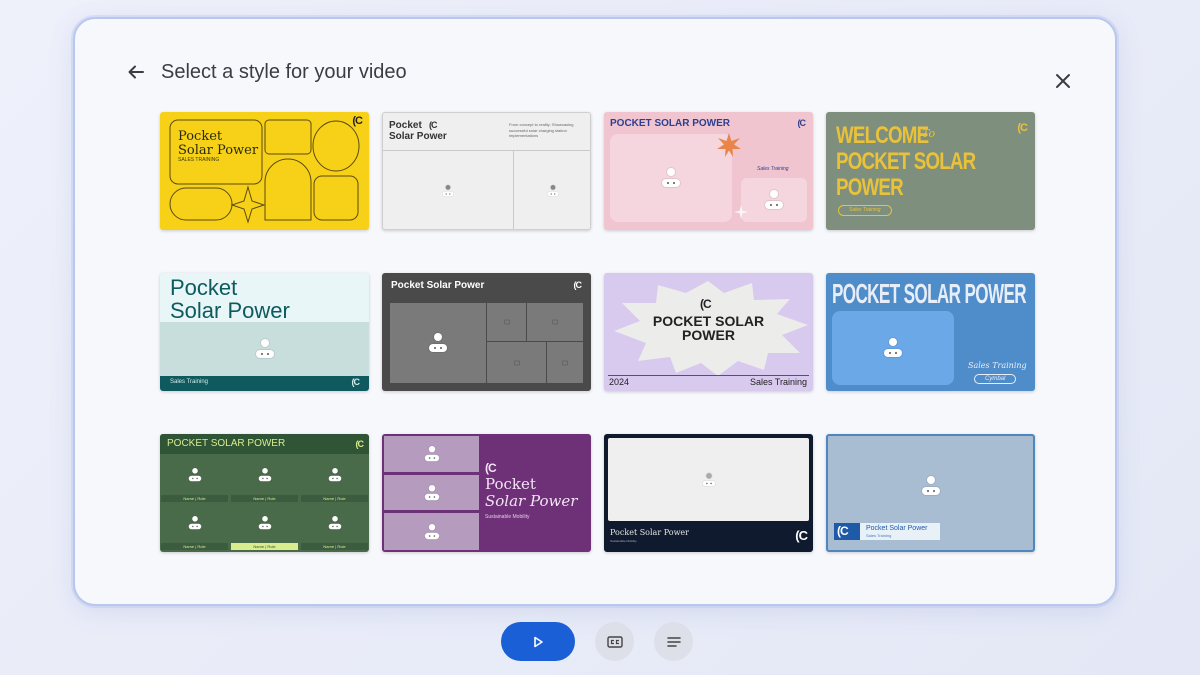  I want to click on card-year: 2024, so click(619, 382).